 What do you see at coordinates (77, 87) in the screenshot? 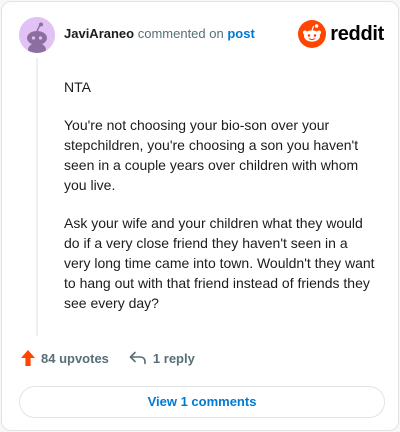
I see `comment-paragraph: NTA` at bounding box center [77, 87].